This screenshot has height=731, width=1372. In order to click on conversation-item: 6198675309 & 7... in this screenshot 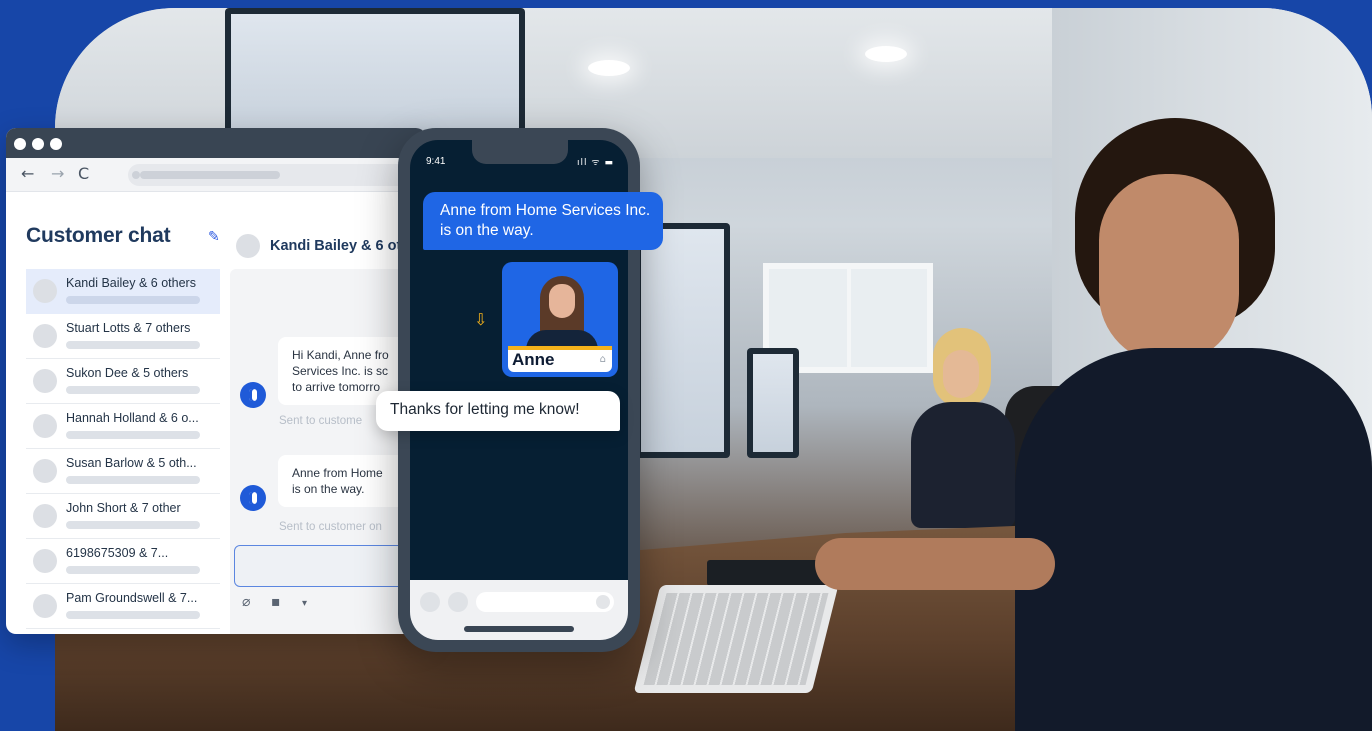, I will do `click(123, 561)`.